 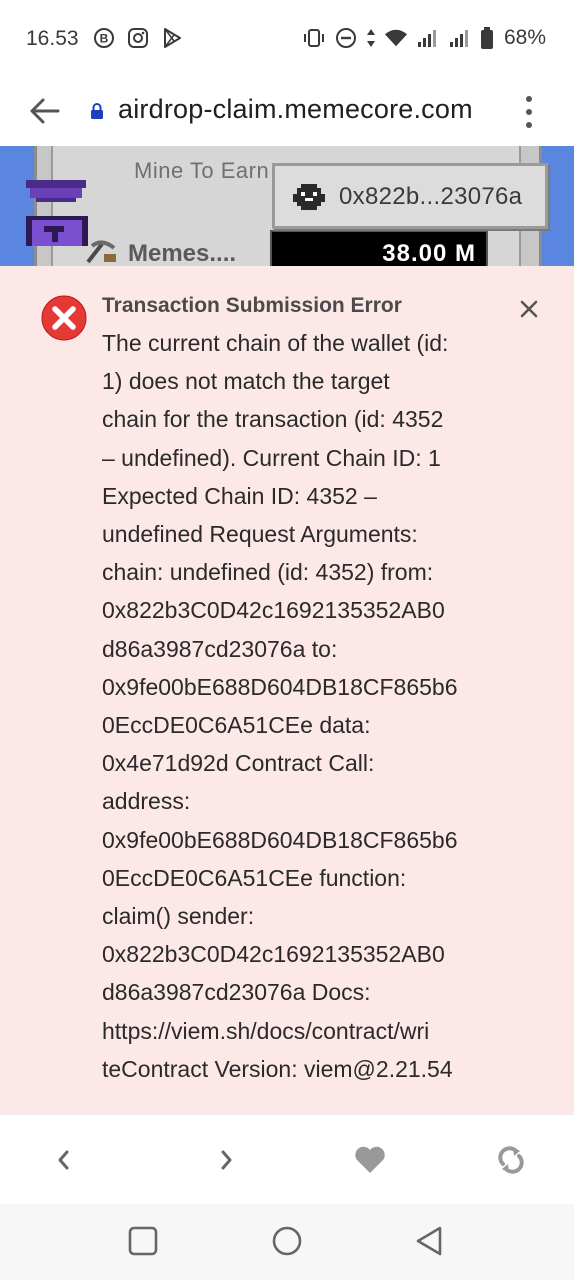 I want to click on error-line: chain: undefined (id: 4352) from:, so click(x=268, y=572).